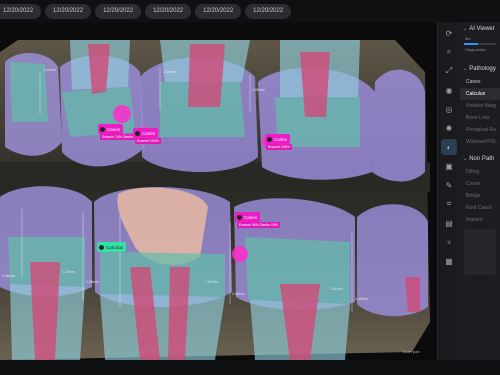 This screenshot has height=375, width=500. I want to click on crop-icon: ⌗, so click(449, 204).